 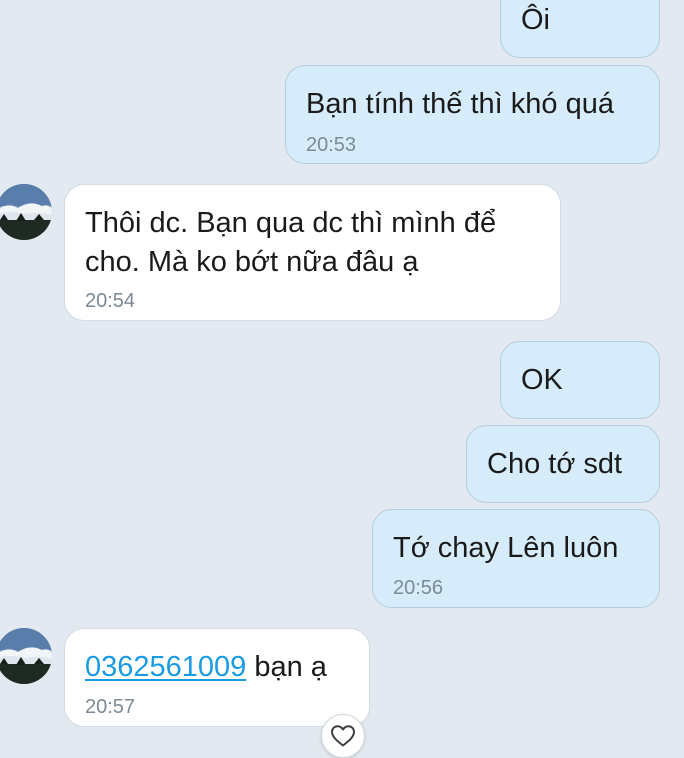 I want to click on heart-icon, so click(x=343, y=736).